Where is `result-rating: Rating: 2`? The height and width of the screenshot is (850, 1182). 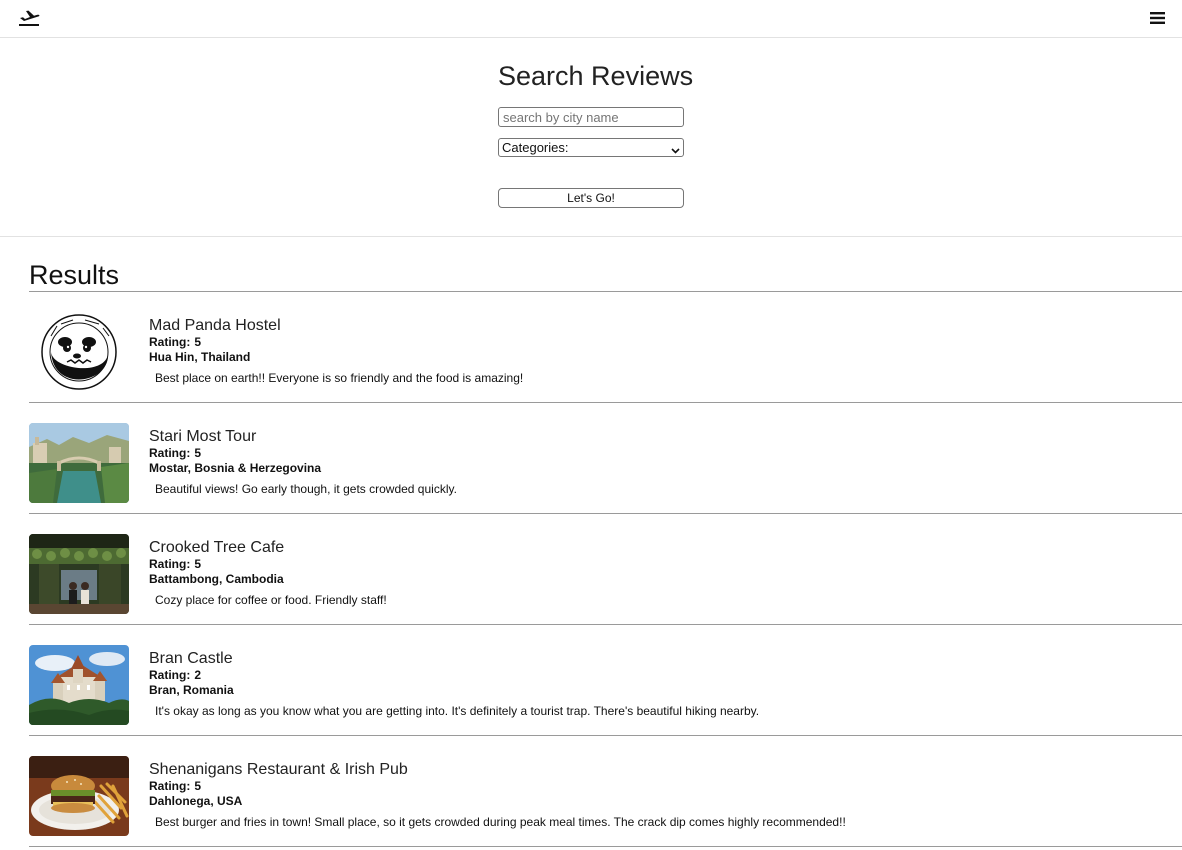 result-rating: Rating: 2 is located at coordinates (175, 675).